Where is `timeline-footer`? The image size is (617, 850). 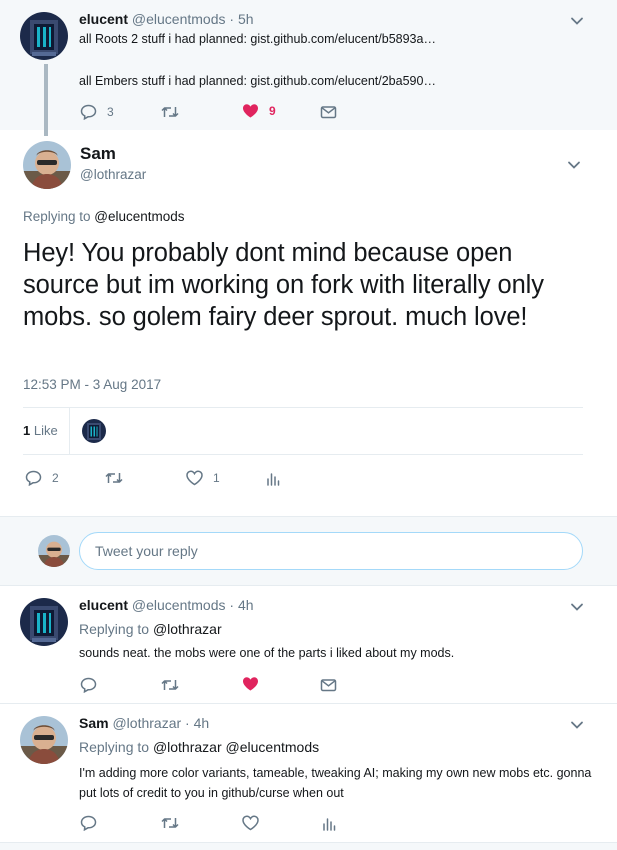 timeline-footer is located at coordinates (308, 846).